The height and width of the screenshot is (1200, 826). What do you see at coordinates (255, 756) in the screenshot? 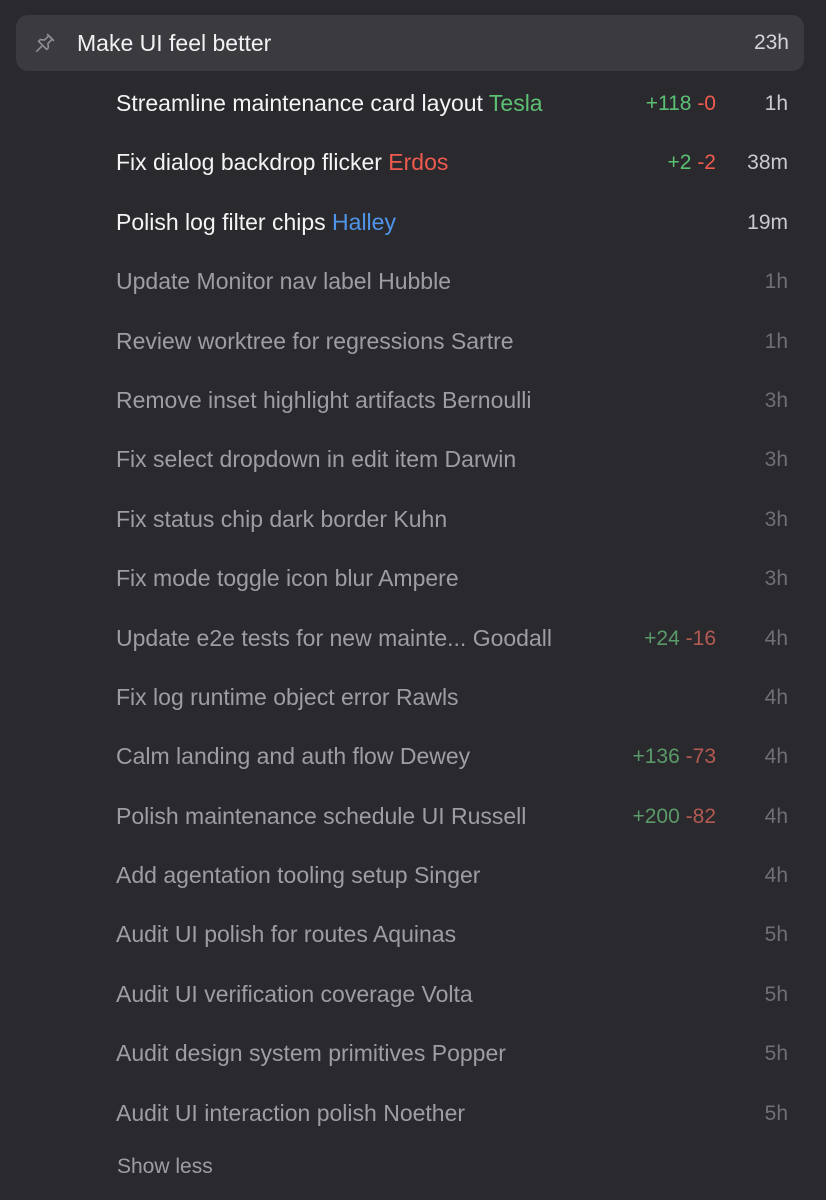
I see `task-title: Calm landing and auth flow` at bounding box center [255, 756].